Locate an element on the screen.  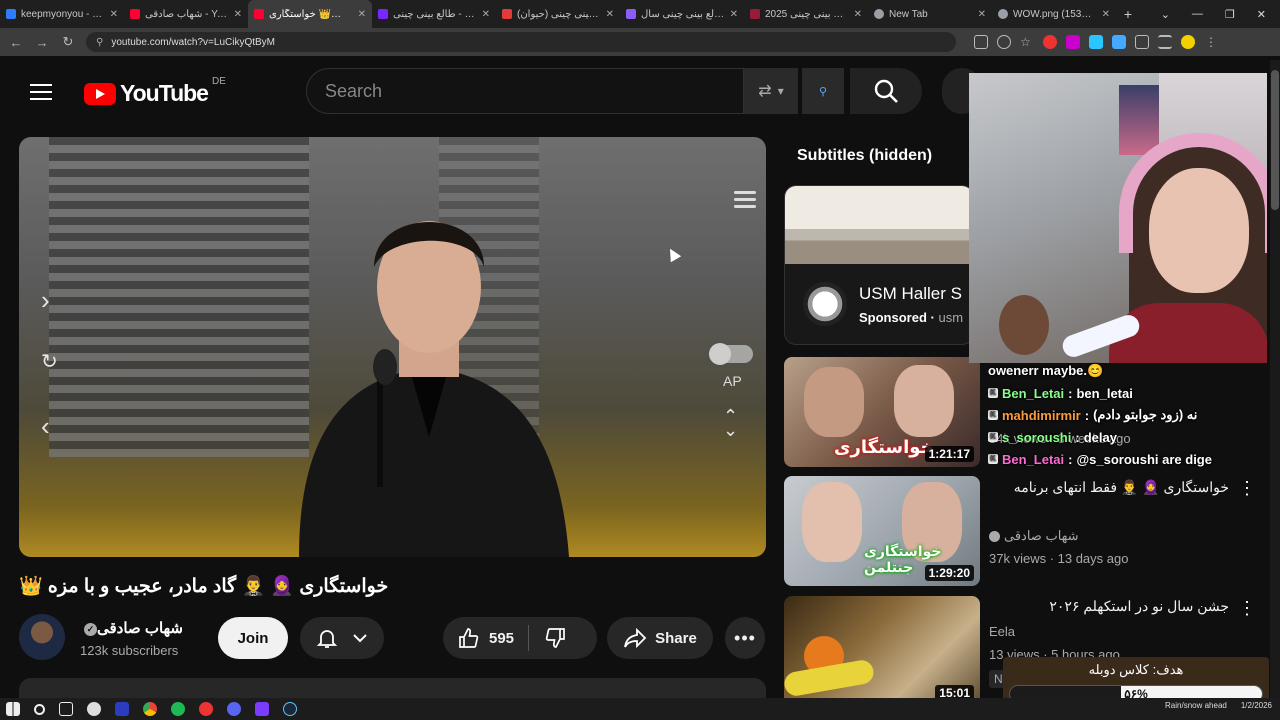
replay-icon: ↻ is located at coordinates (49, 361).